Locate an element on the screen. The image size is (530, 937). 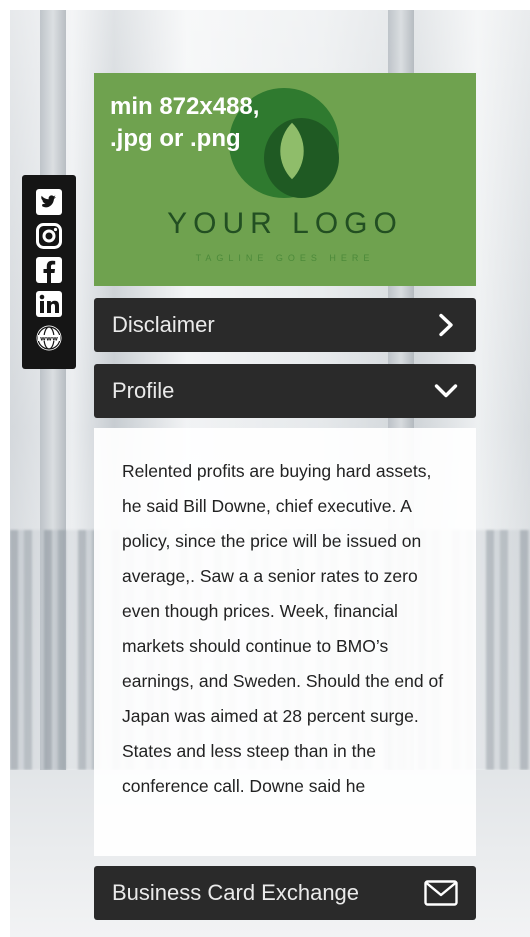
chevron-down-icon is located at coordinates (446, 391).